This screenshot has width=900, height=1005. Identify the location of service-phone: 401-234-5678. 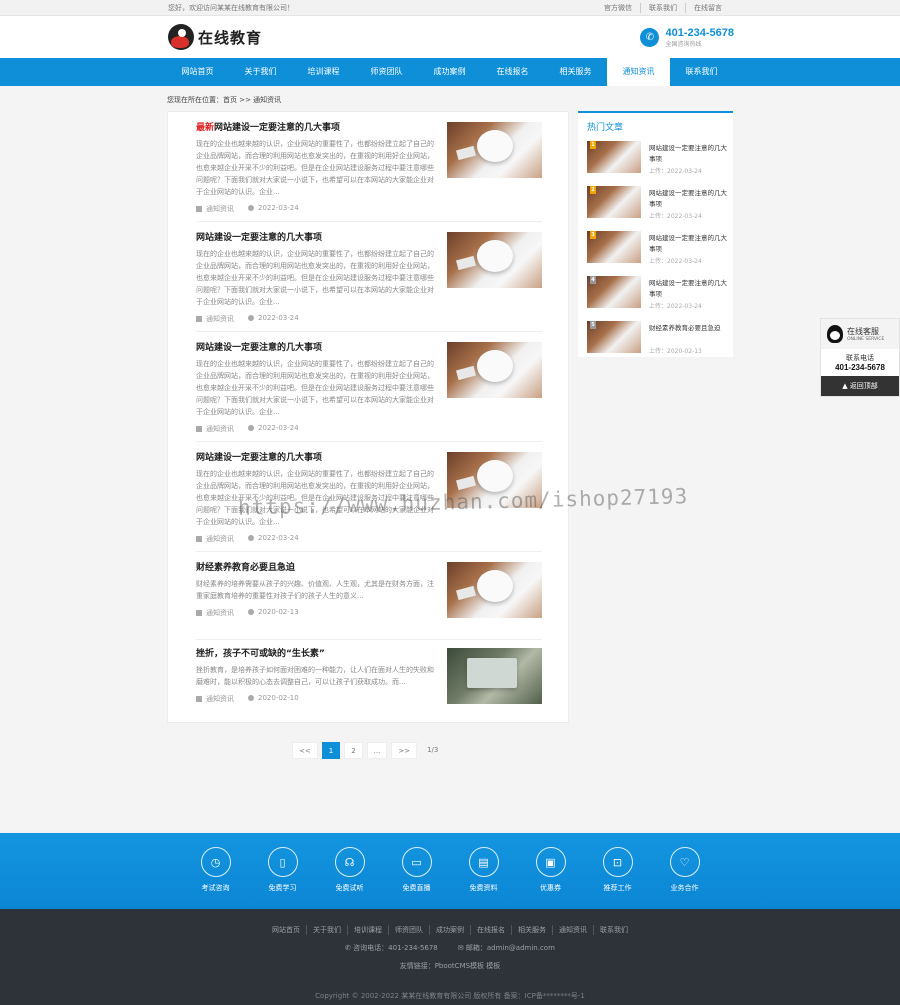
(860, 367).